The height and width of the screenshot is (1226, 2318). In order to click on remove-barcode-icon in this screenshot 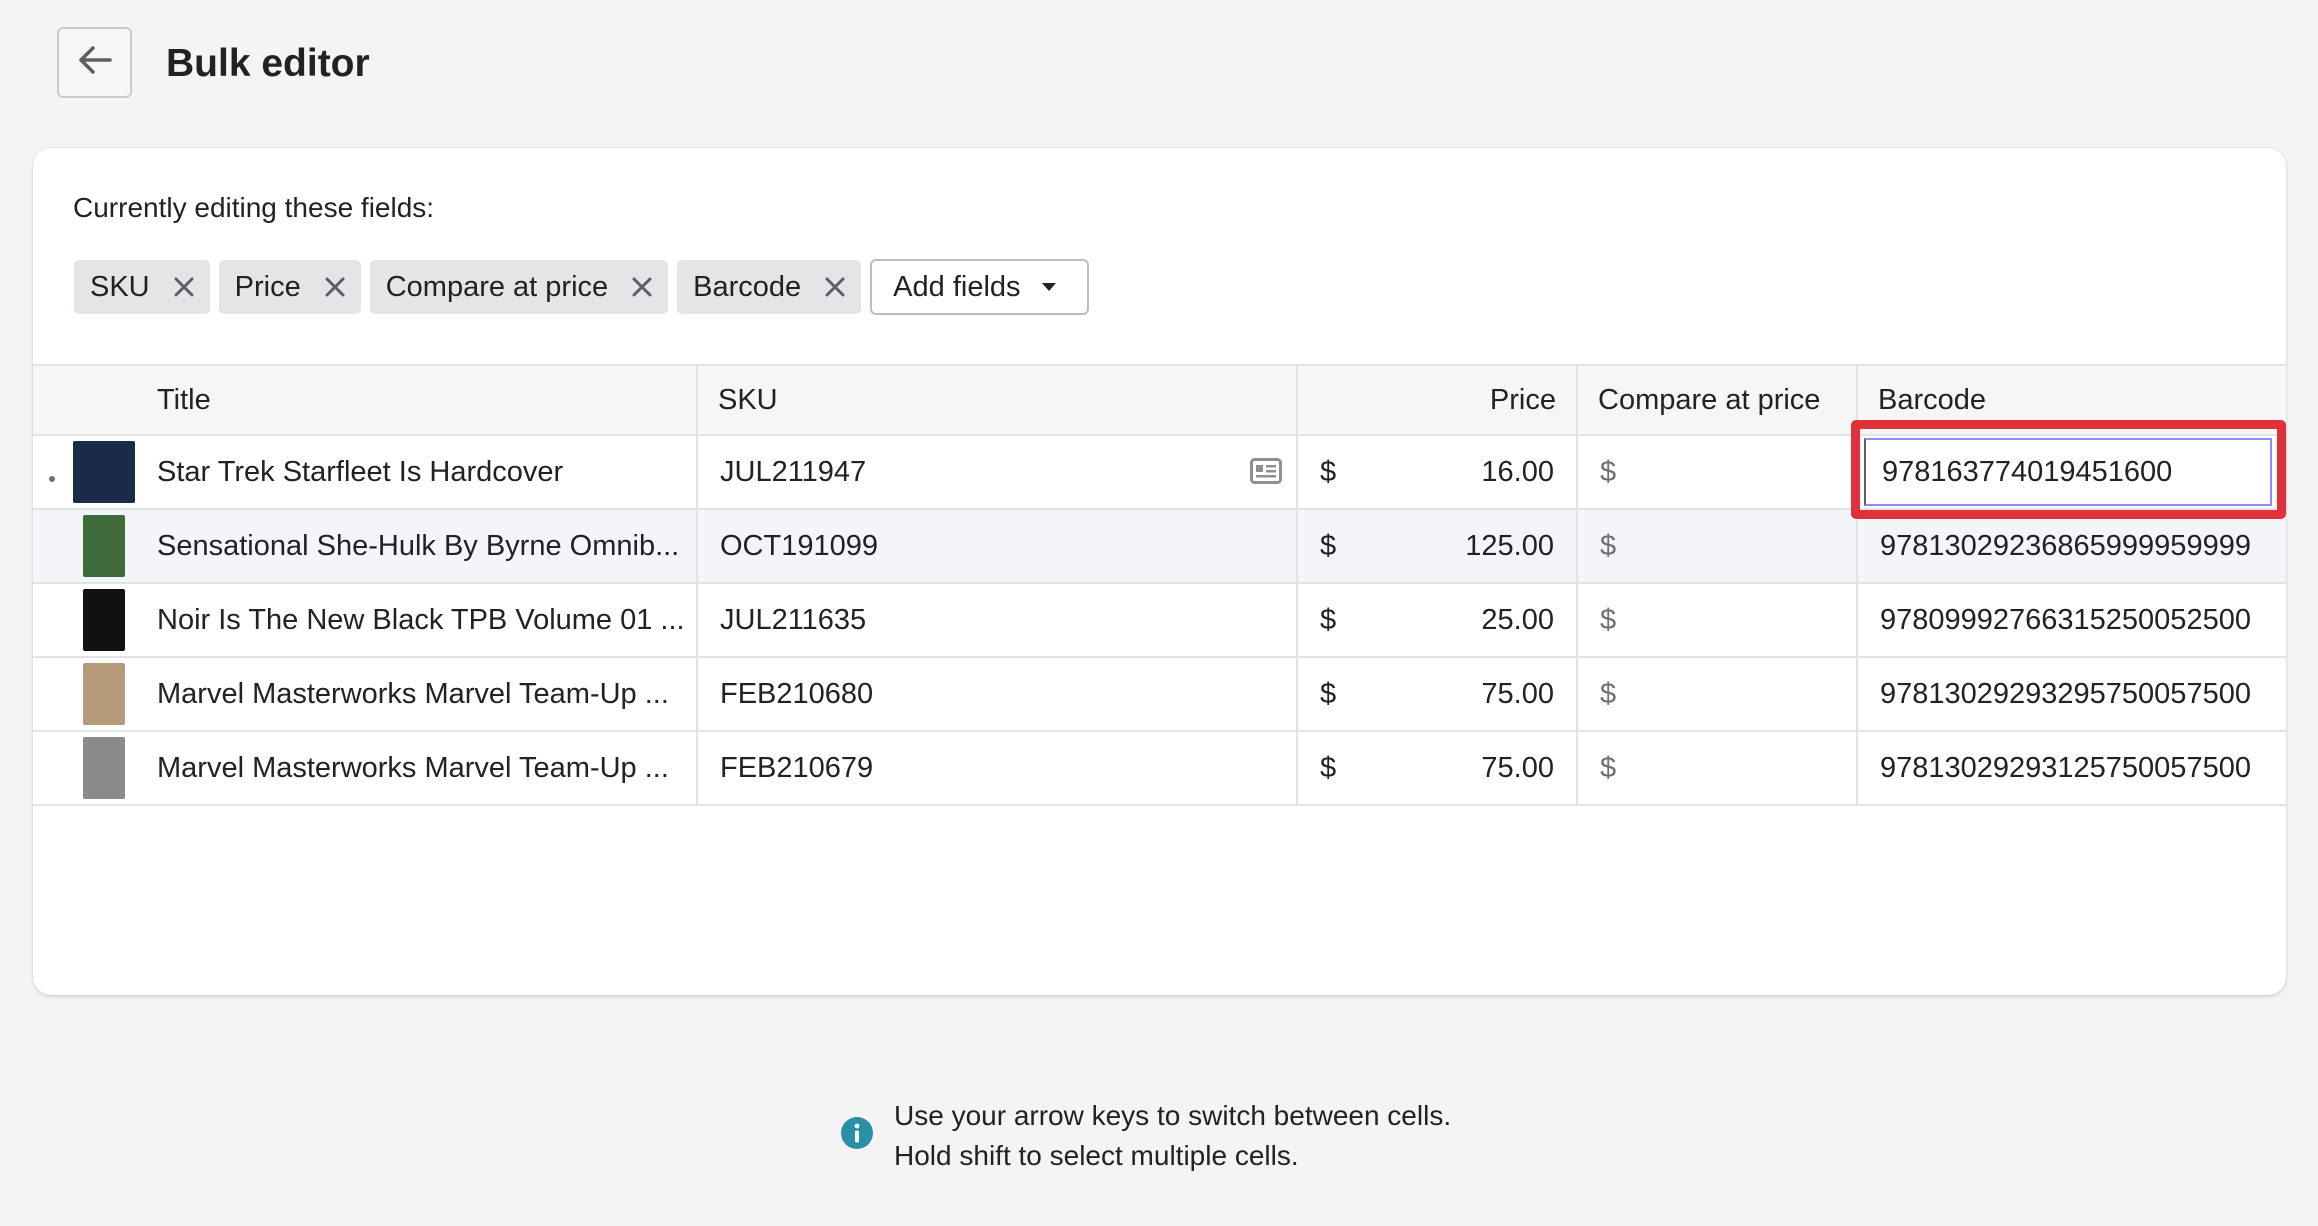, I will do `click(835, 287)`.